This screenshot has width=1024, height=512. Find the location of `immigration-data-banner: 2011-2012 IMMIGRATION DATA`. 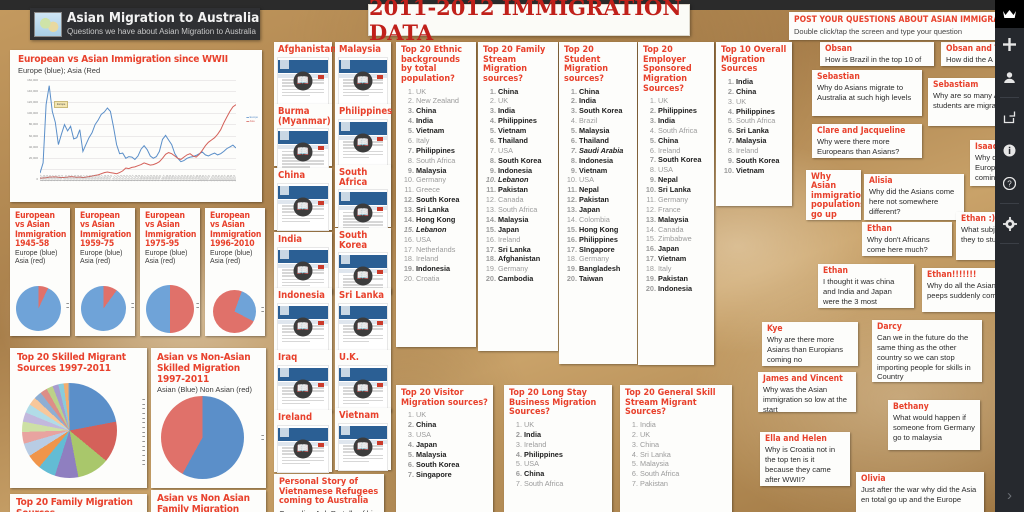

immigration-data-banner: 2011-2012 IMMIGRATION DATA is located at coordinates (529, 22).